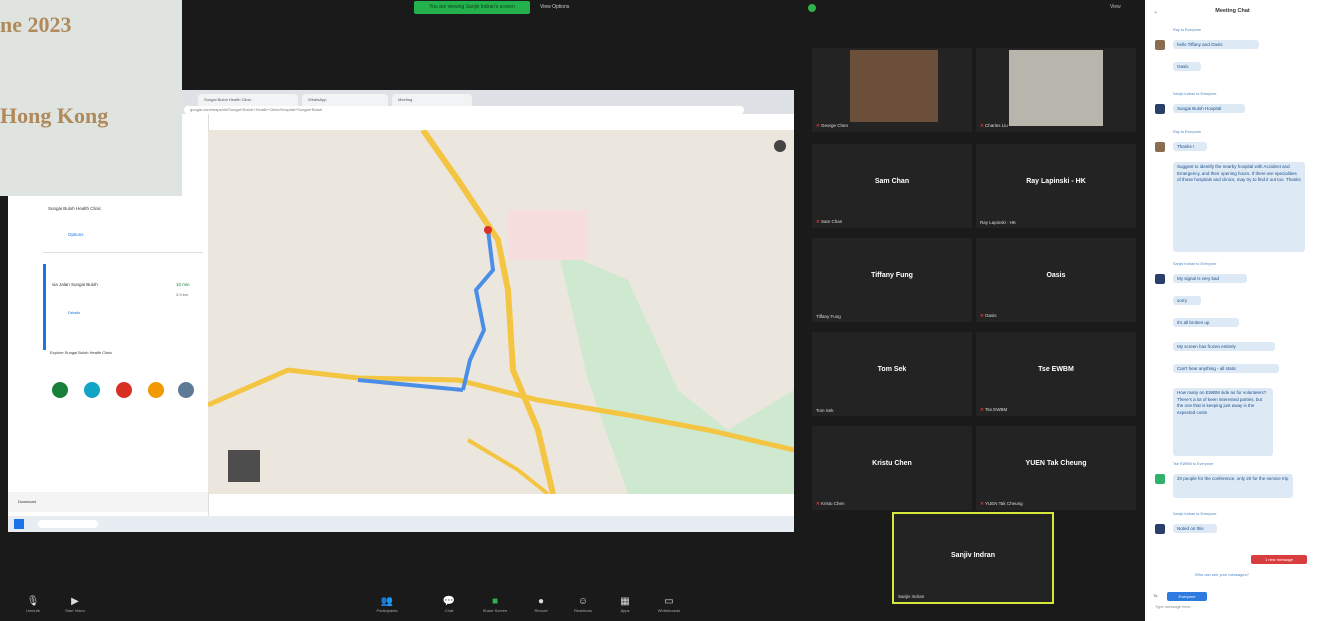 Image resolution: width=1320 pixels, height=621 pixels. What do you see at coordinates (19, 524) in the screenshot?
I see `start-icon` at bounding box center [19, 524].